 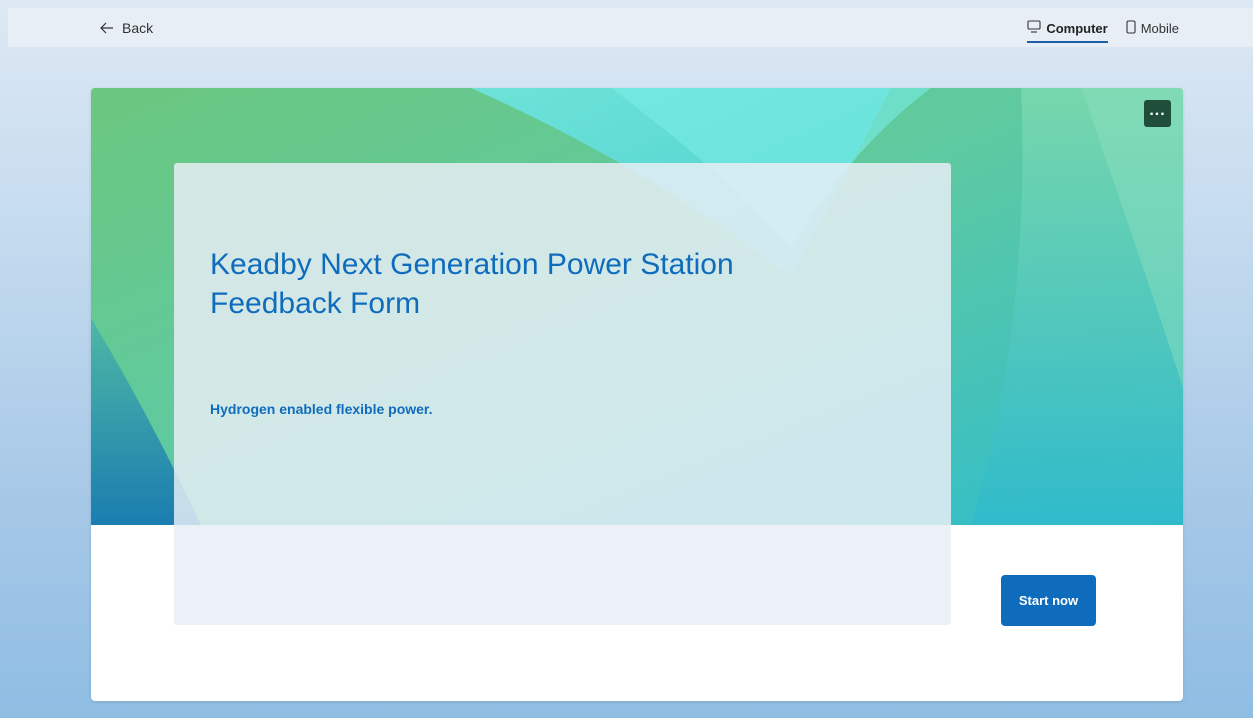 I want to click on computer-view-tab: Computer, so click(x=1068, y=30).